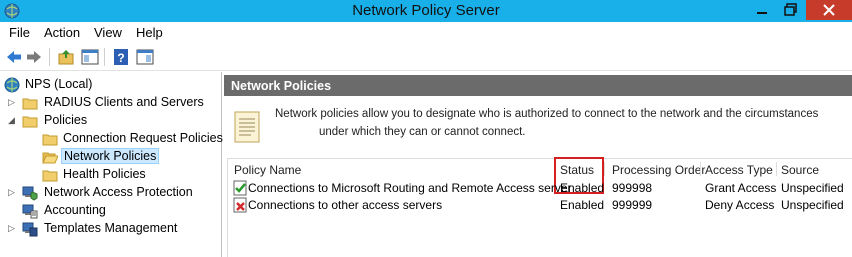  Describe the element at coordinates (111, 228) in the screenshot. I see `tree-label: Templates Management` at that location.